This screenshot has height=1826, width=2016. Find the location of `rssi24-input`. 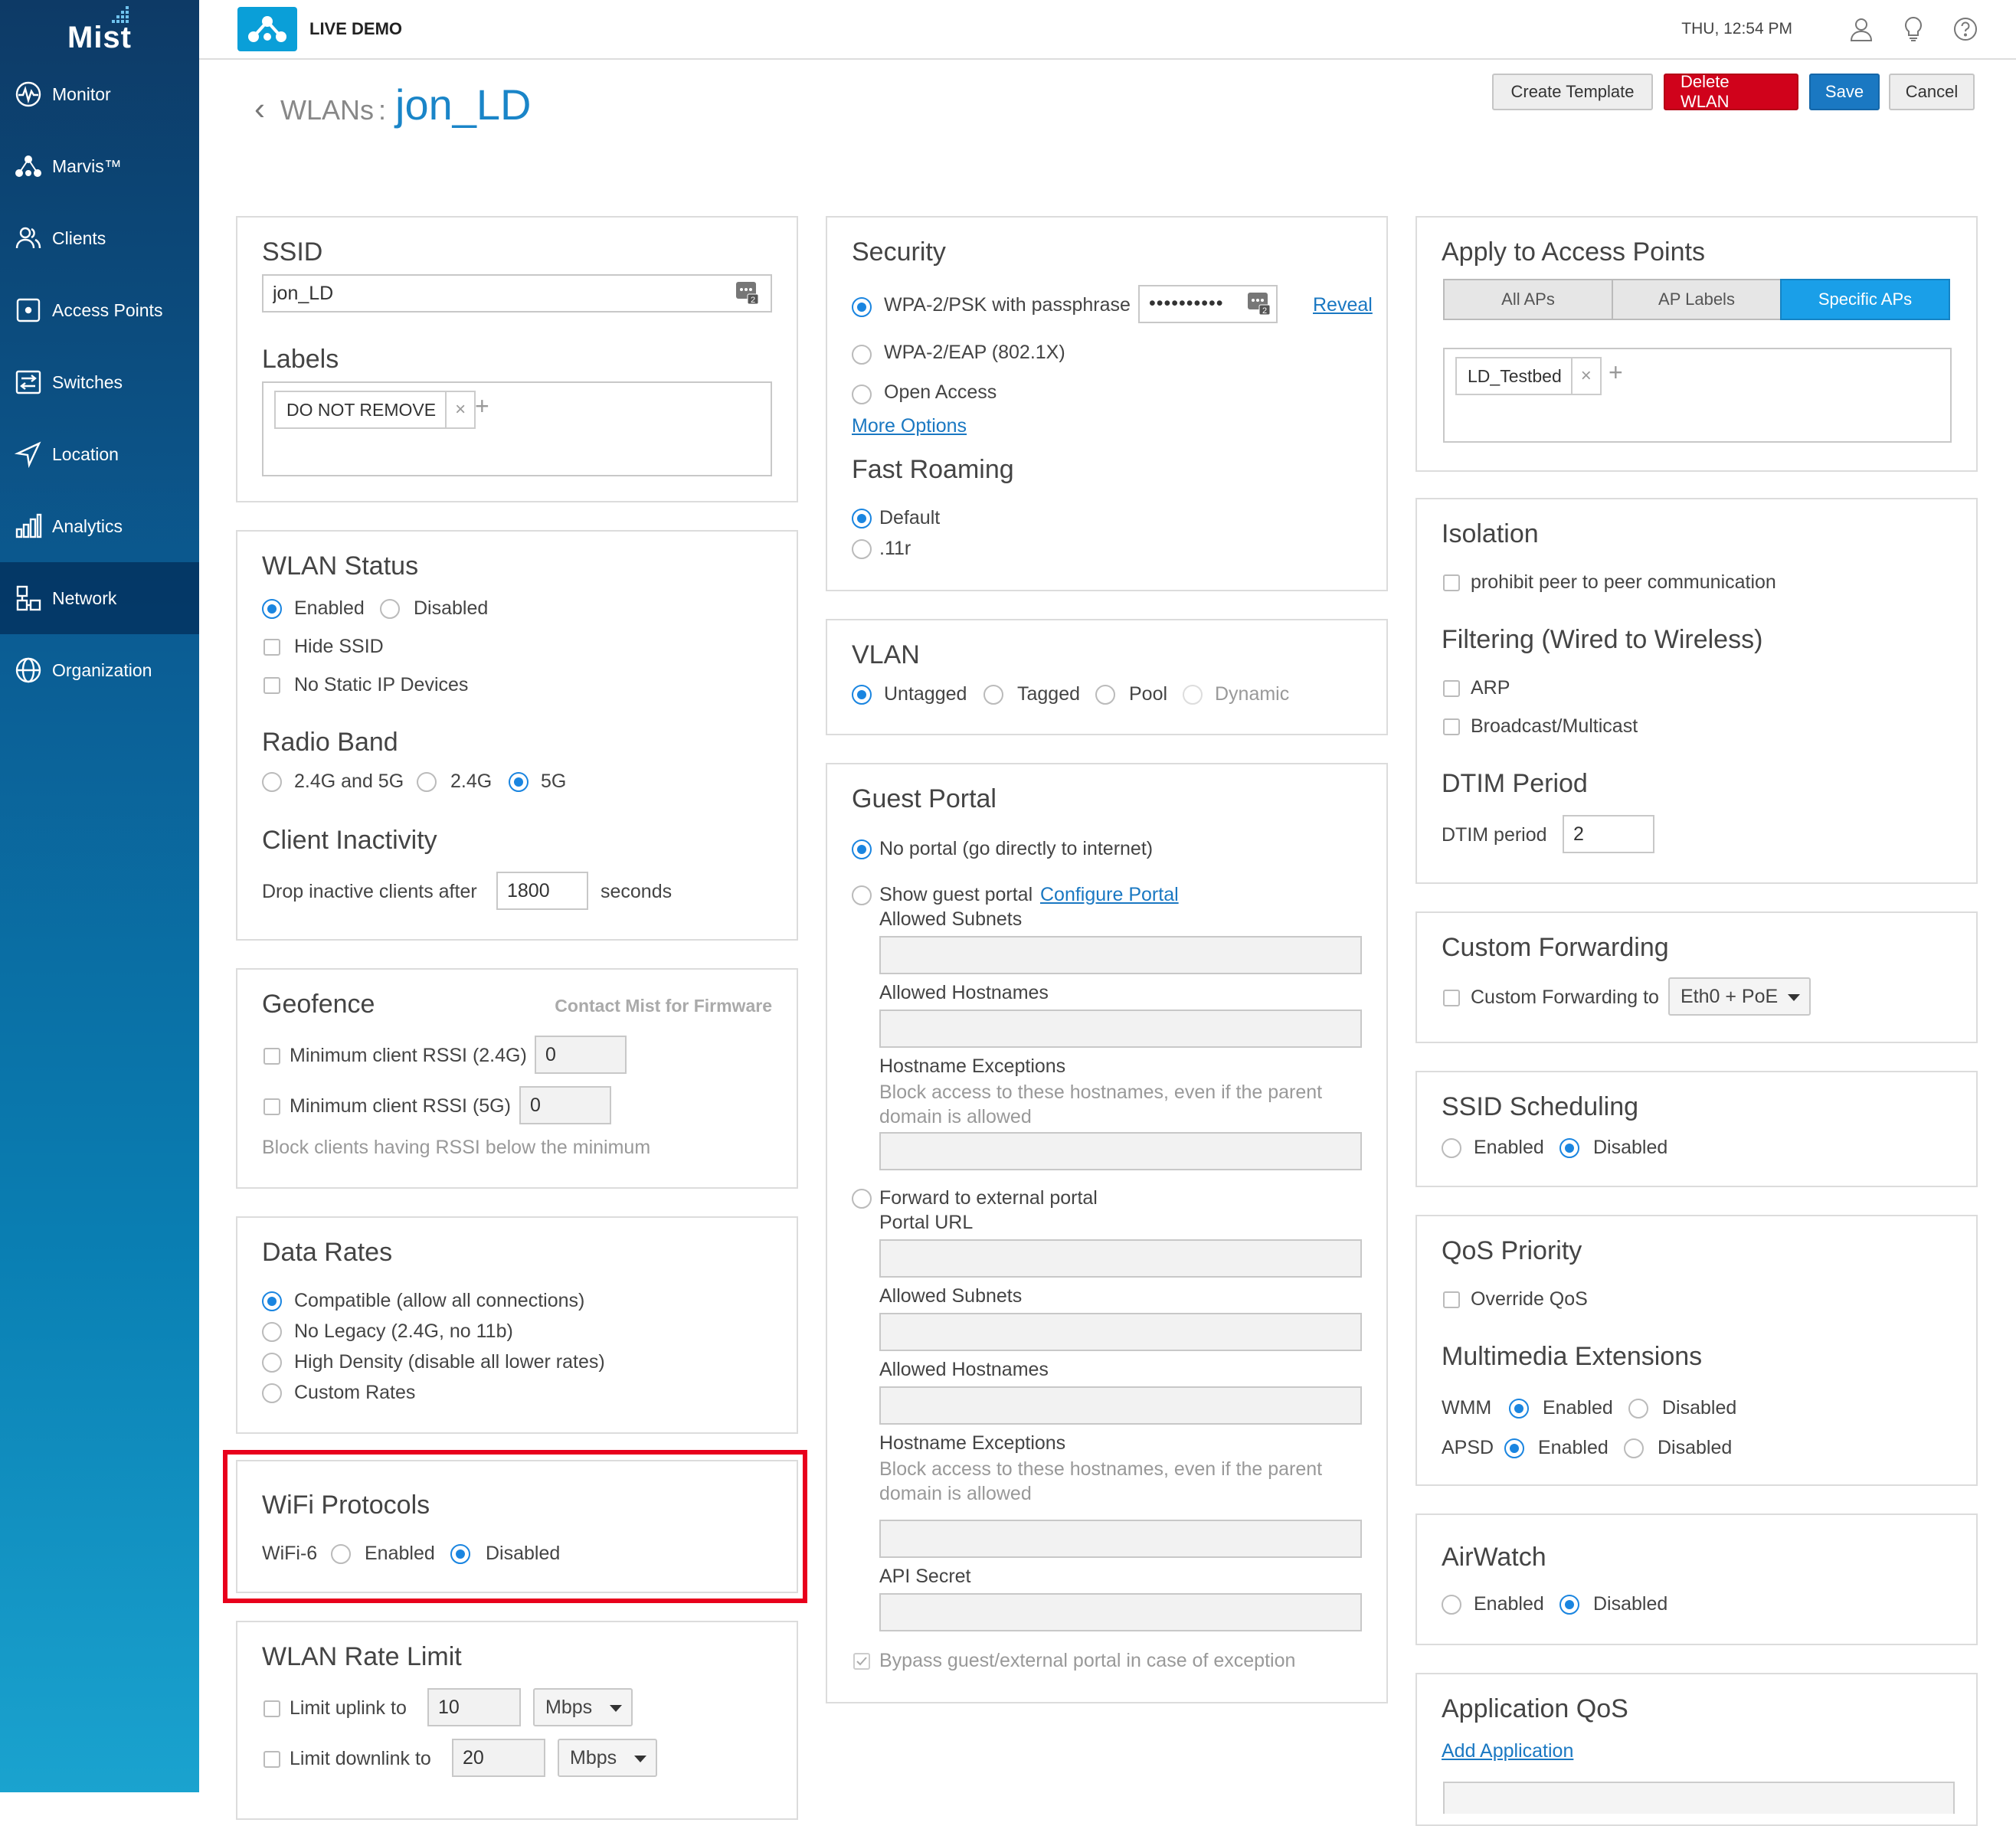

rssi24-input is located at coordinates (581, 1055).